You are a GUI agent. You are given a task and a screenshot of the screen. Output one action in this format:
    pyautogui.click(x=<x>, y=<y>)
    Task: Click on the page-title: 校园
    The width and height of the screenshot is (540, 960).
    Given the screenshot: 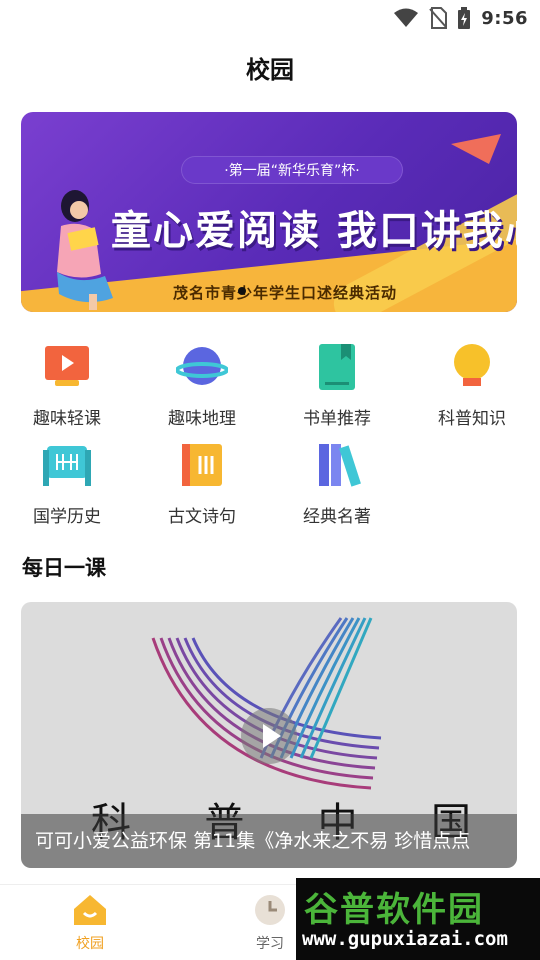 What is the action you would take?
    pyautogui.click(x=270, y=70)
    